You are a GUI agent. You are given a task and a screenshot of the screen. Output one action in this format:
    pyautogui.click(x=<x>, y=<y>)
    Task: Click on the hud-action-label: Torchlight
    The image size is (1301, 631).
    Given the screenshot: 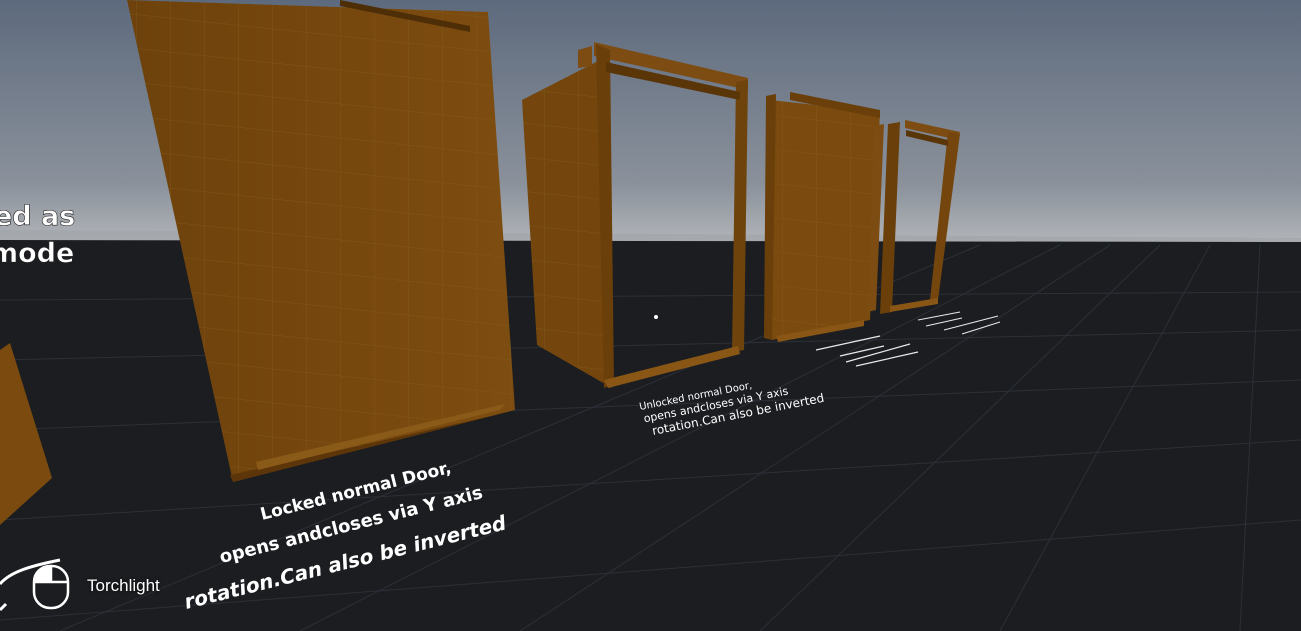 What is the action you would take?
    pyautogui.click(x=123, y=585)
    